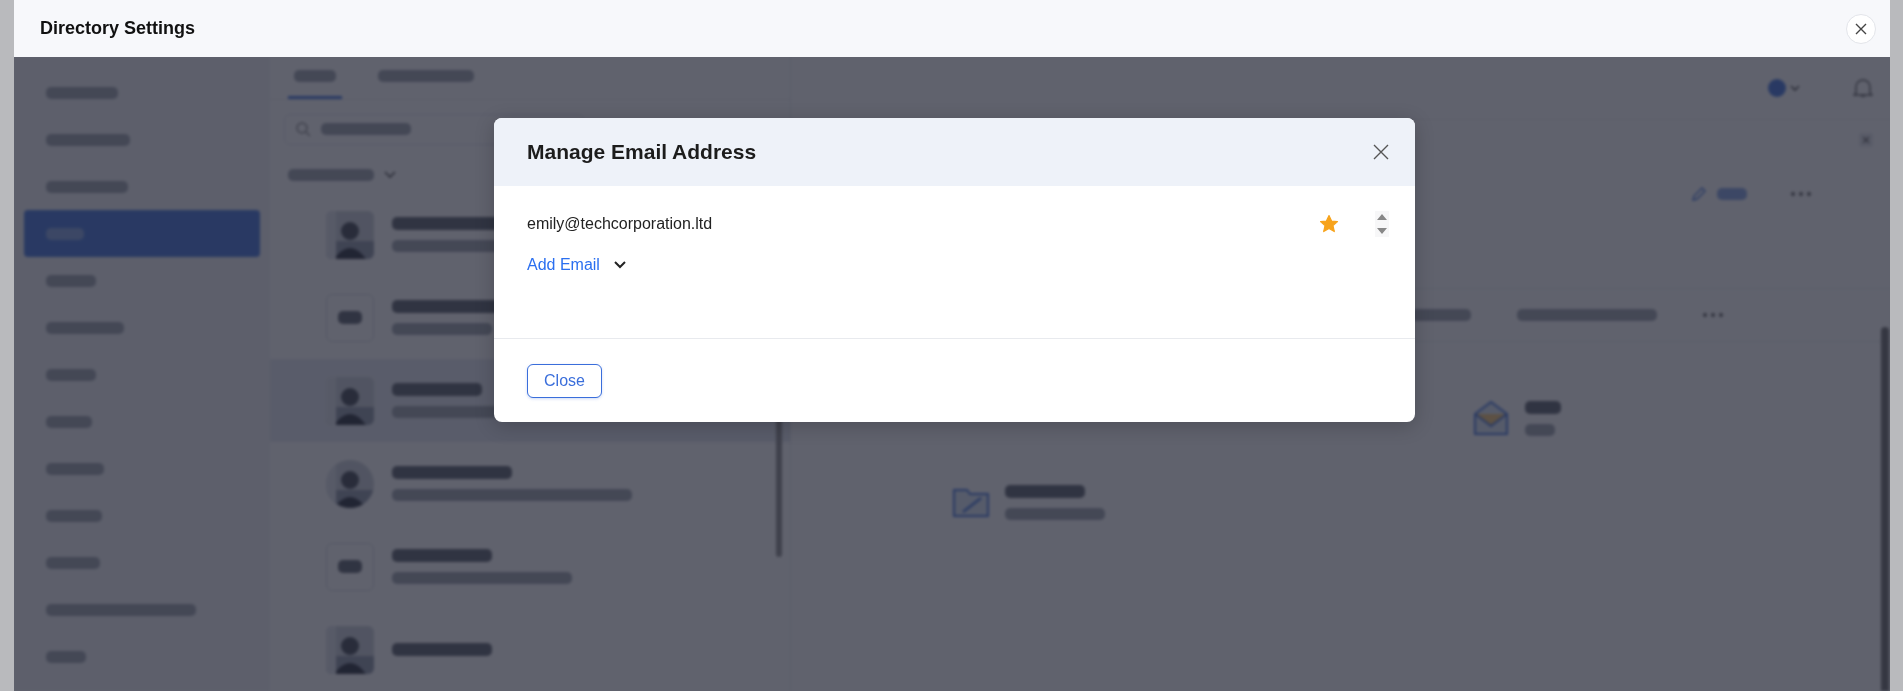  What do you see at coordinates (642, 152) in the screenshot?
I see `dialog-title: Manage Email Address` at bounding box center [642, 152].